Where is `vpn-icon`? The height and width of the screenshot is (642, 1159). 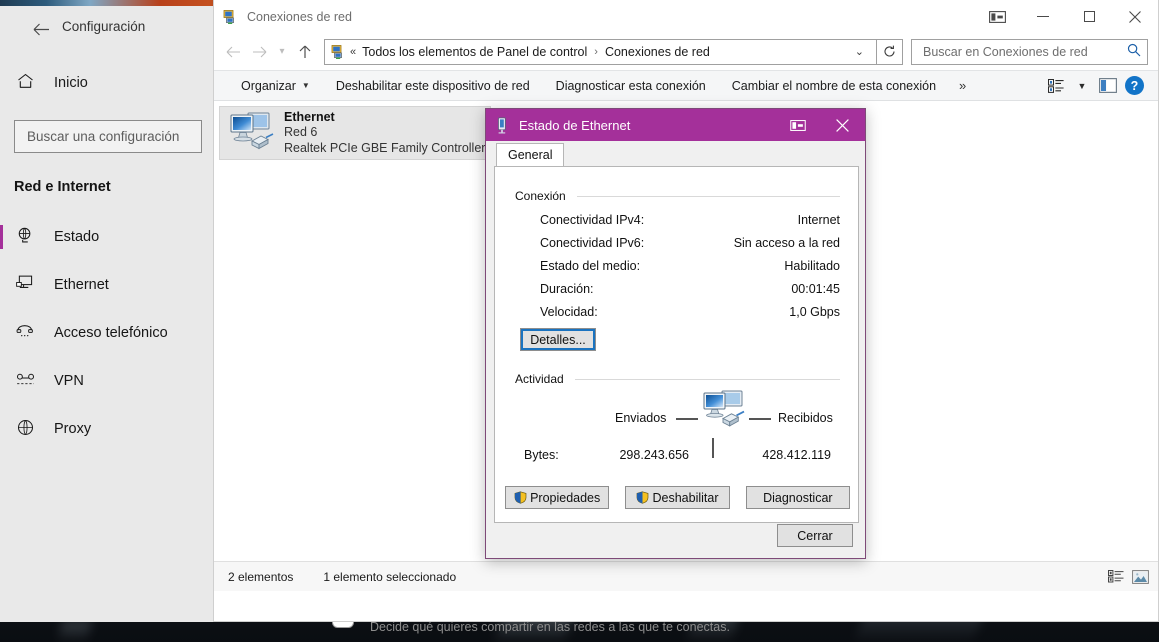
vpn-icon is located at coordinates (25, 381).